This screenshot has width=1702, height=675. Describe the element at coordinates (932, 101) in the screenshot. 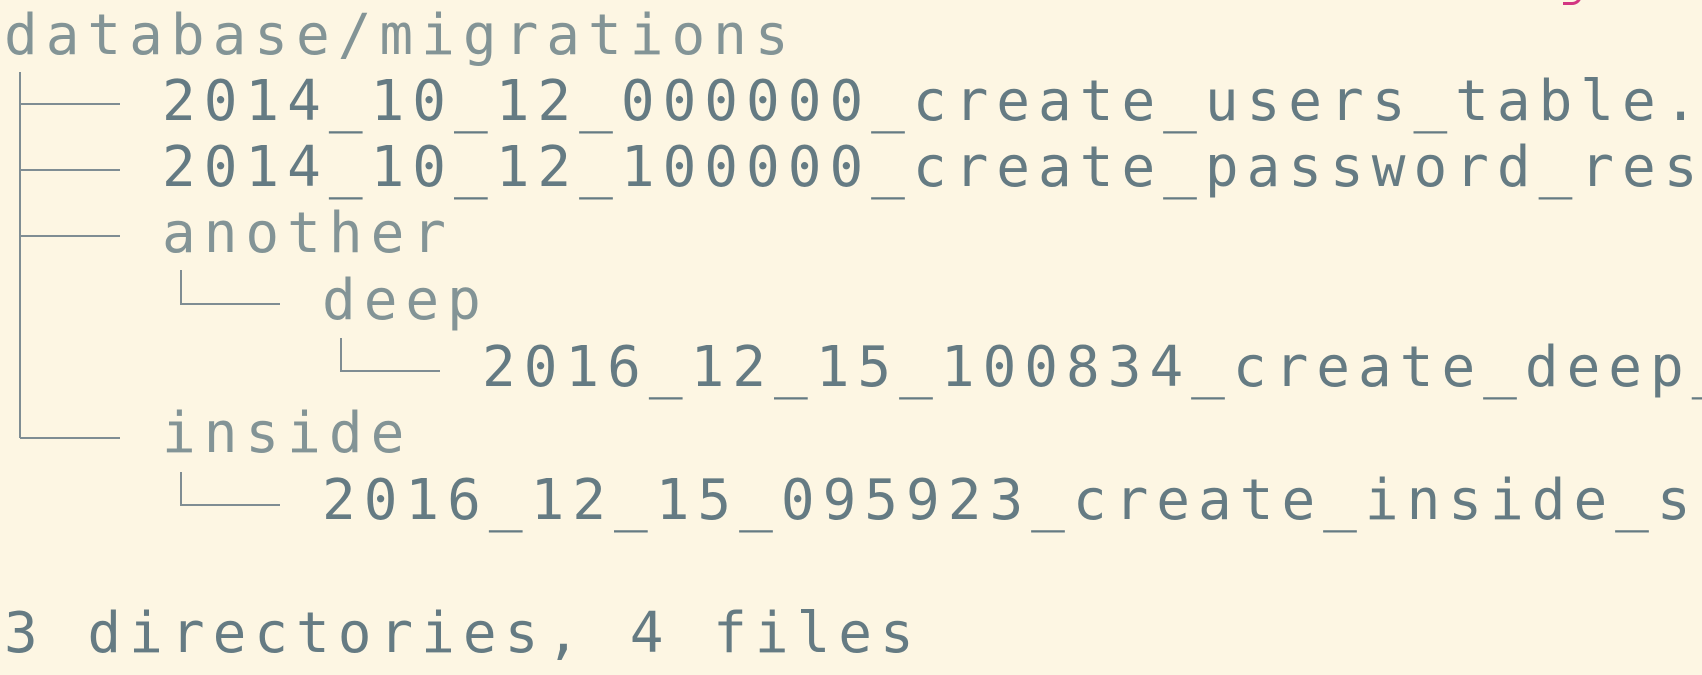

I see `file-entry-users-table: 2014_10_12_000000_create_users_table.ph` at that location.